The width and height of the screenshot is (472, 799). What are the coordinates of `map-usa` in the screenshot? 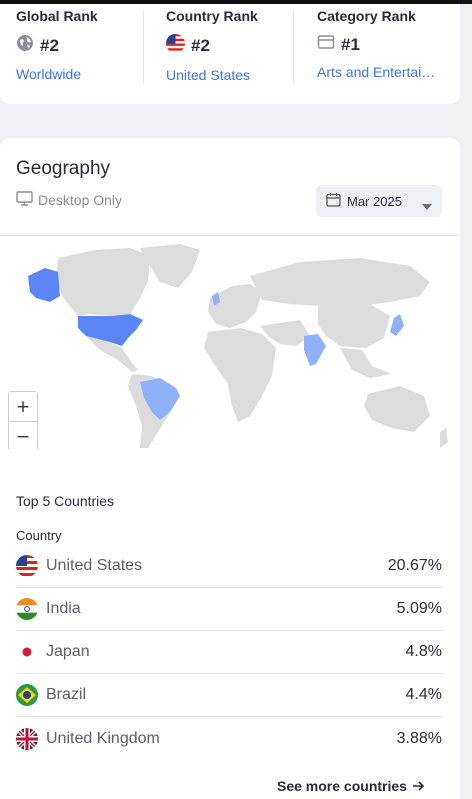 It's located at (110, 330).